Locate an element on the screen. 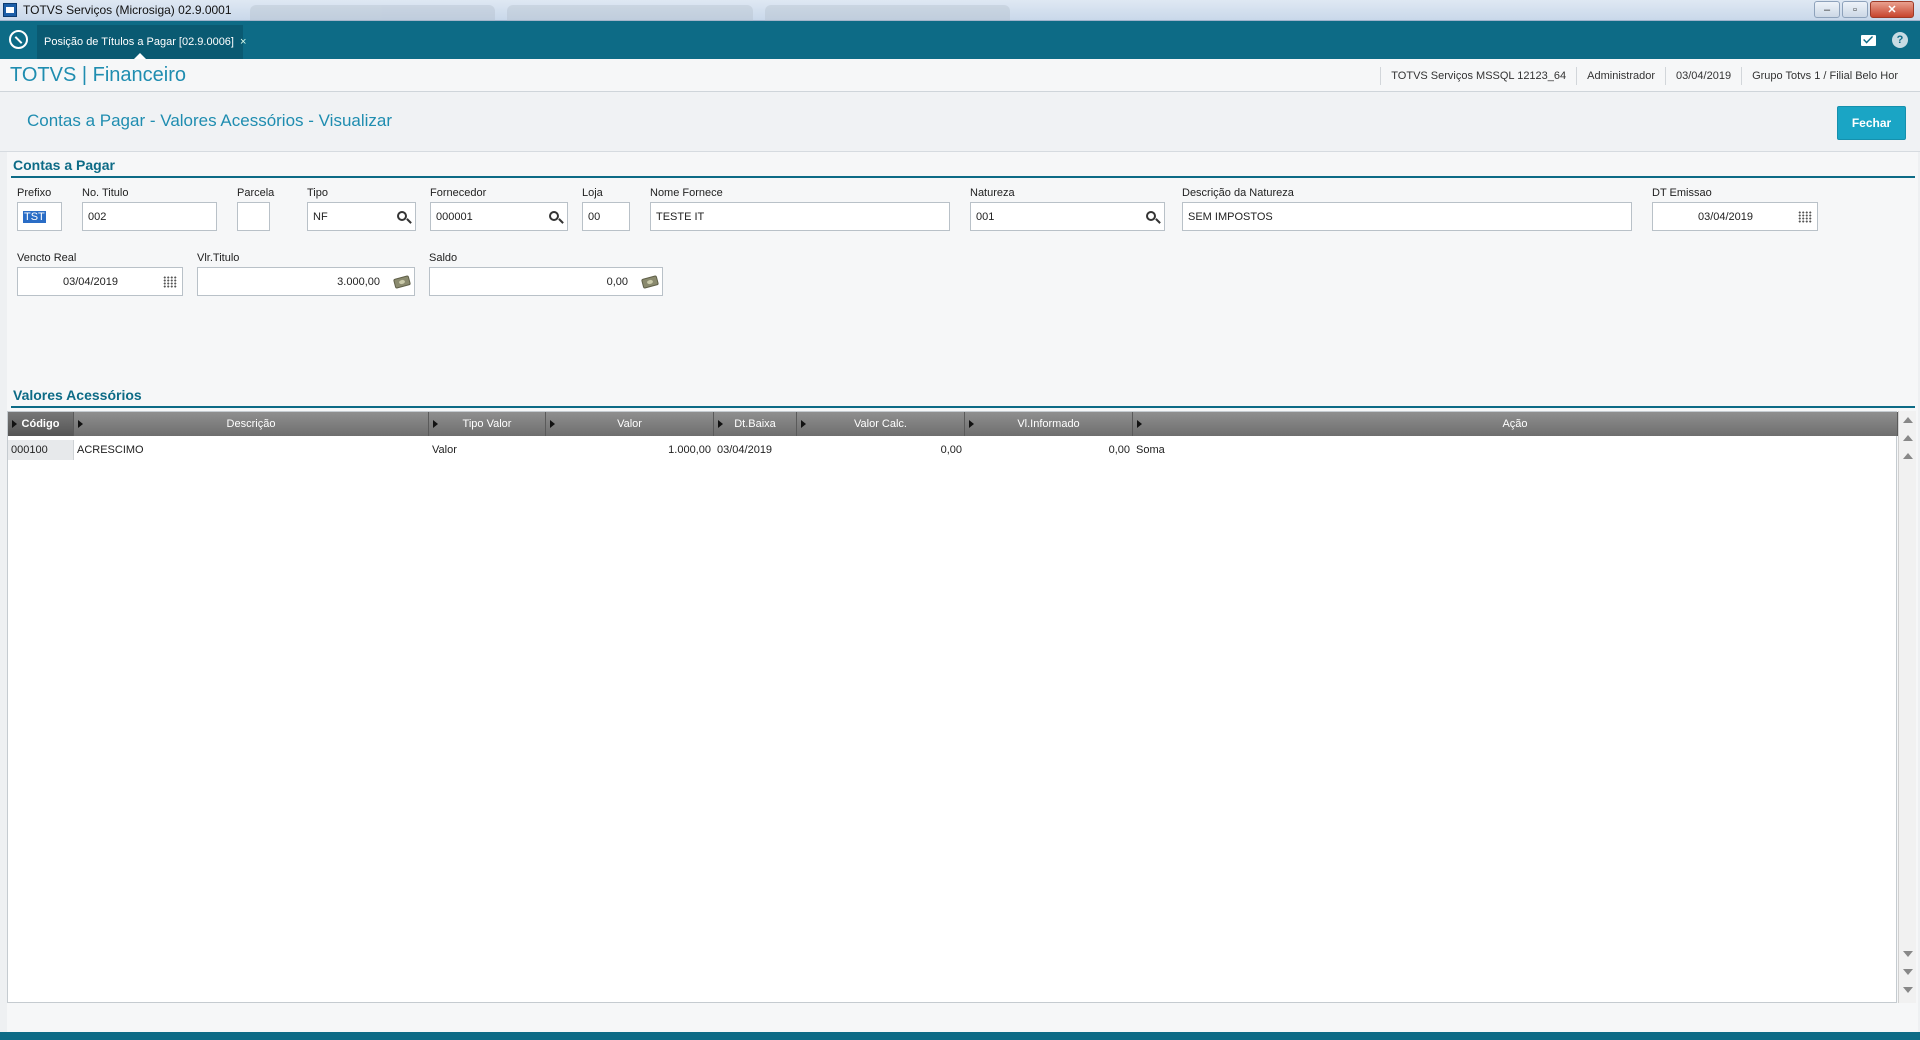 The width and height of the screenshot is (1920, 1040). col-header-label: Valor is located at coordinates (629, 424).